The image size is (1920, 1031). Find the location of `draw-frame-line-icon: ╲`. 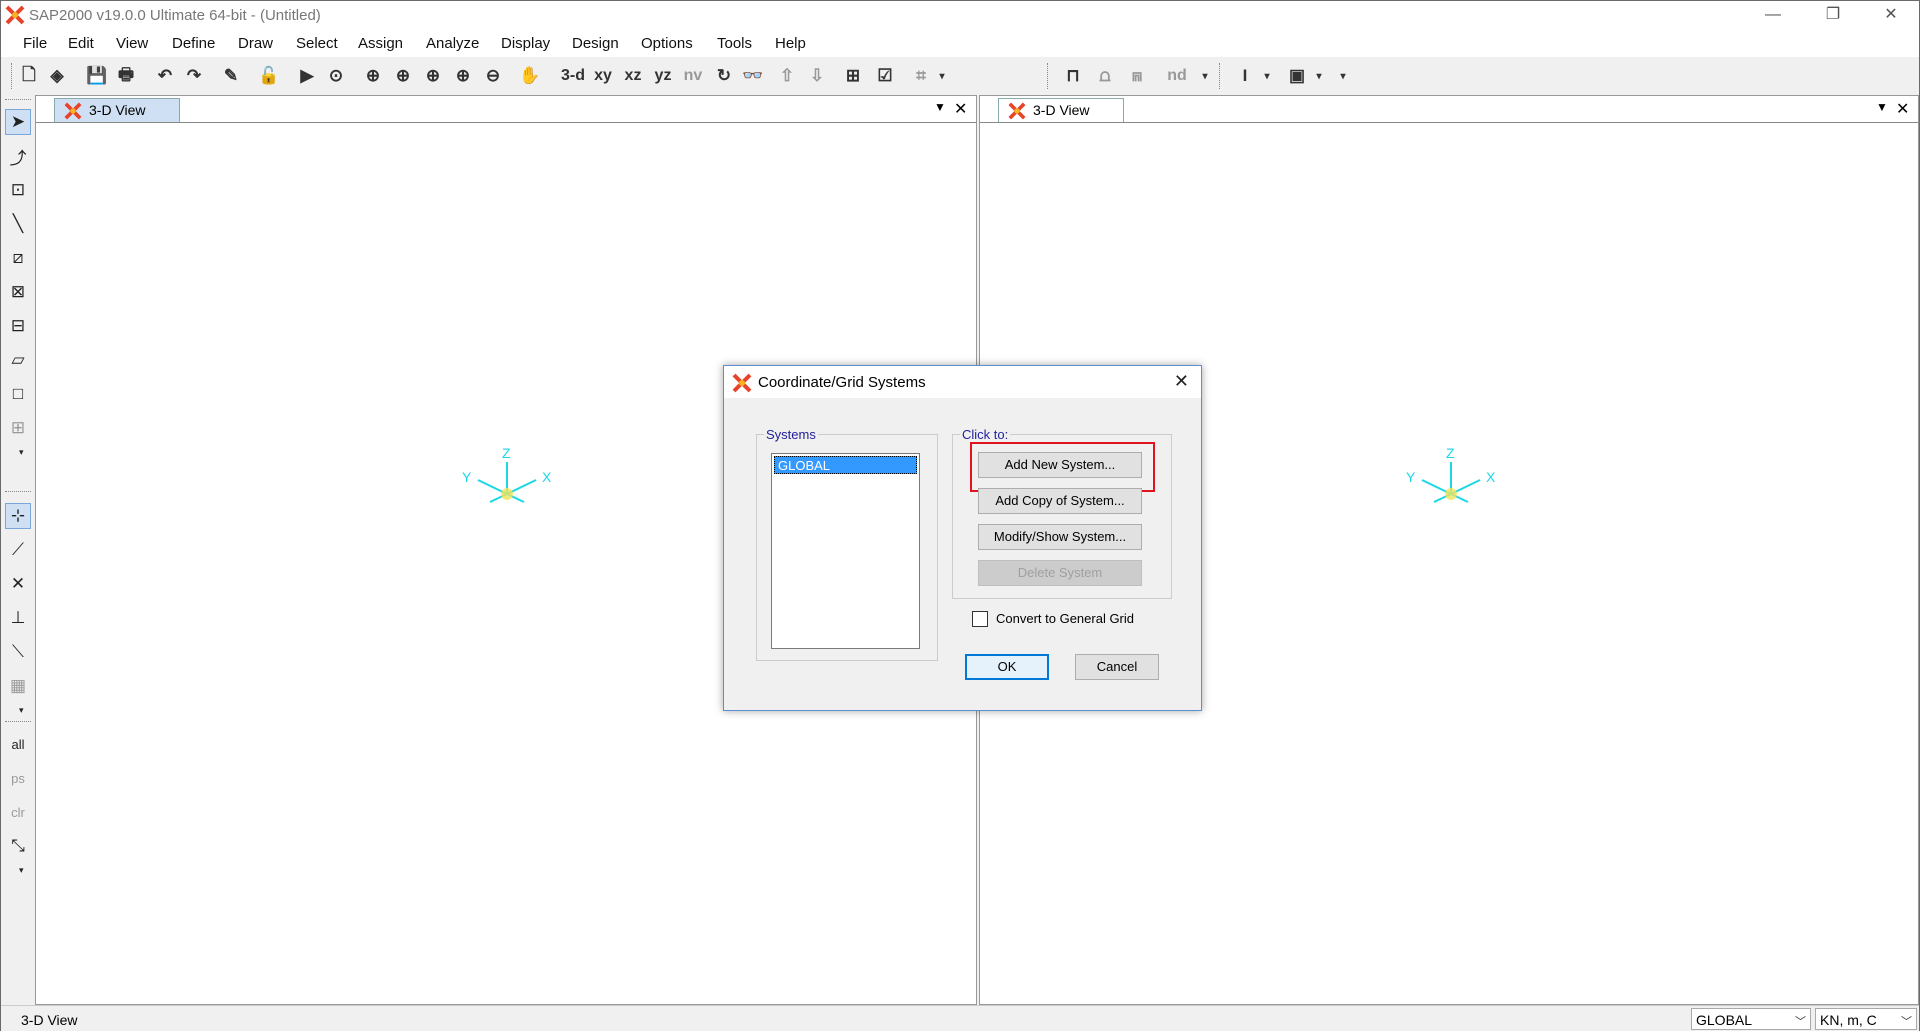

draw-frame-line-icon: ╲ is located at coordinates (18, 224).